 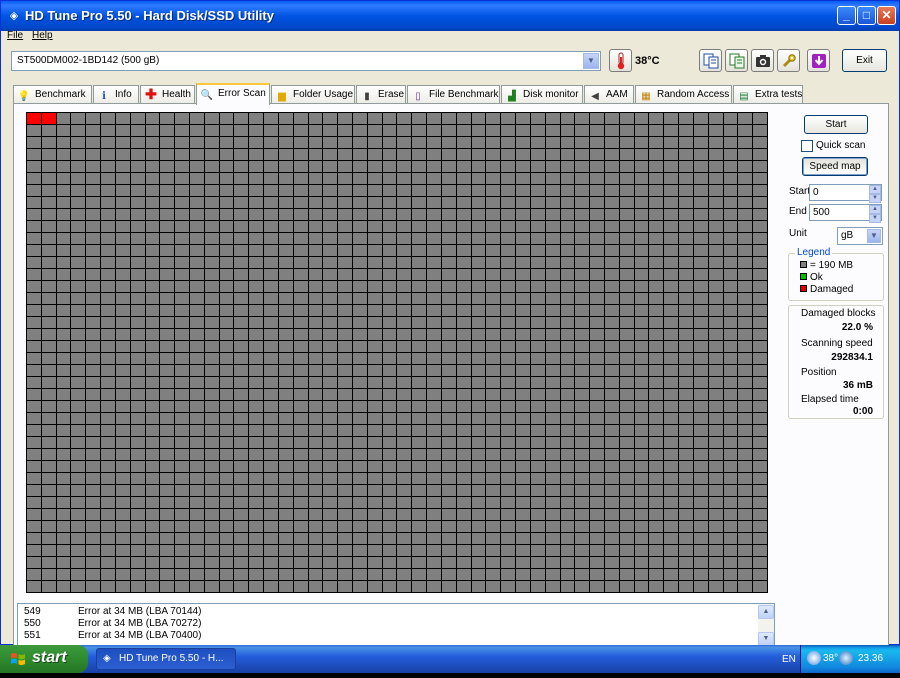 What do you see at coordinates (789, 659) in the screenshot?
I see `language-indicator: EN` at bounding box center [789, 659].